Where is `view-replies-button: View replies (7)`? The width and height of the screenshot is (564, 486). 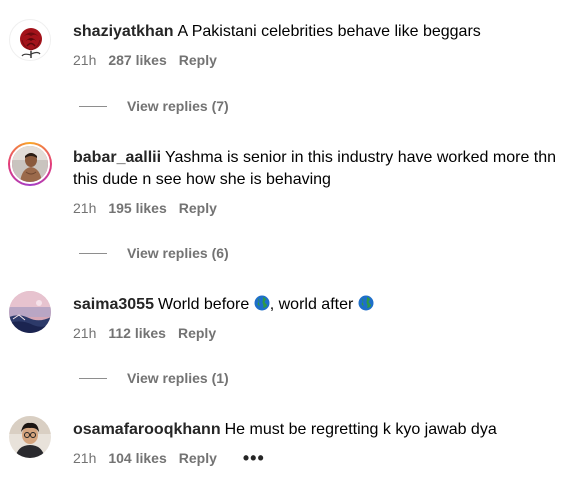 view-replies-button: View replies (7) is located at coordinates (154, 106).